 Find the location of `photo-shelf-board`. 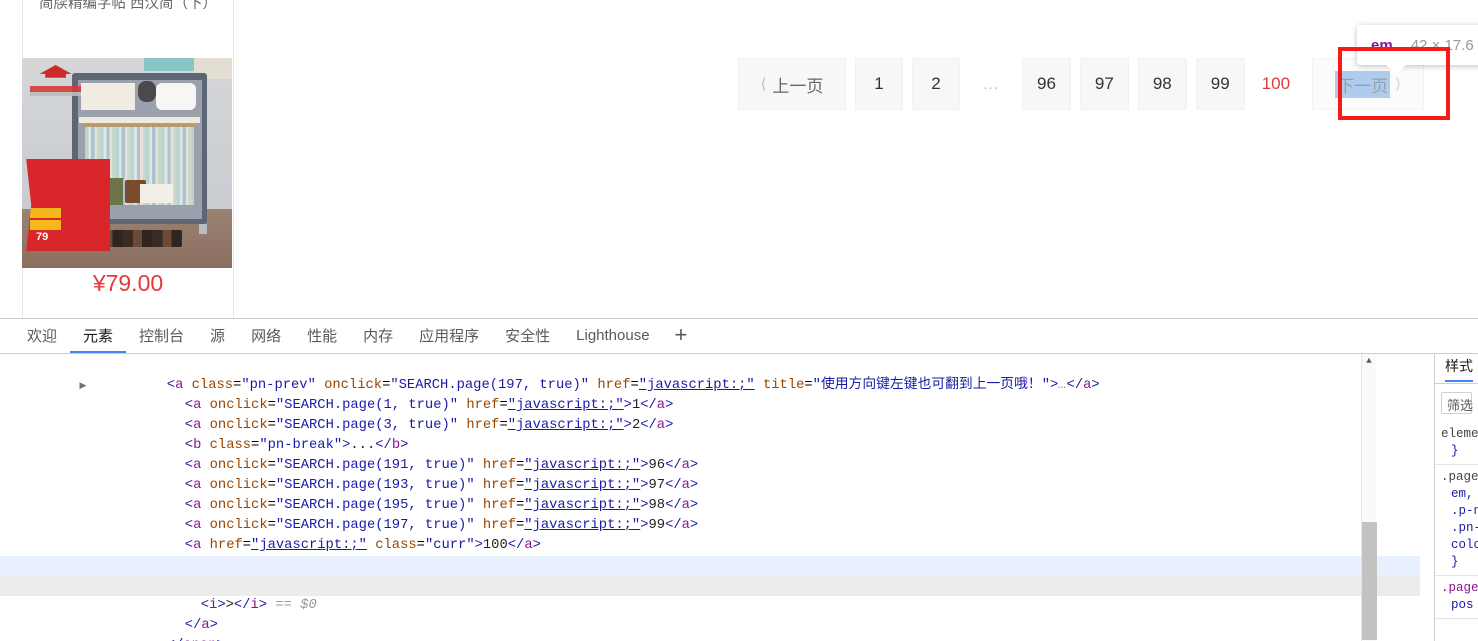

photo-shelf-board is located at coordinates (139, 120).